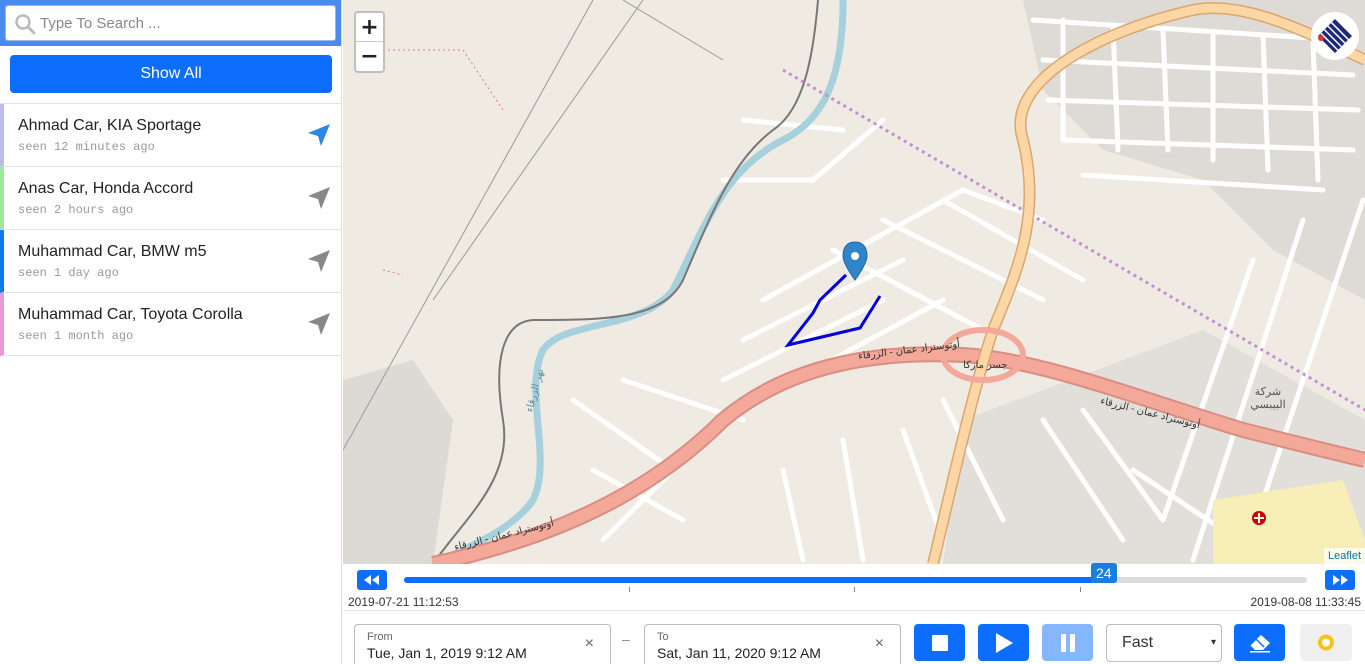 The width and height of the screenshot is (1365, 664). Describe the element at coordinates (663, 637) in the screenshot. I see `to-label: To` at that location.